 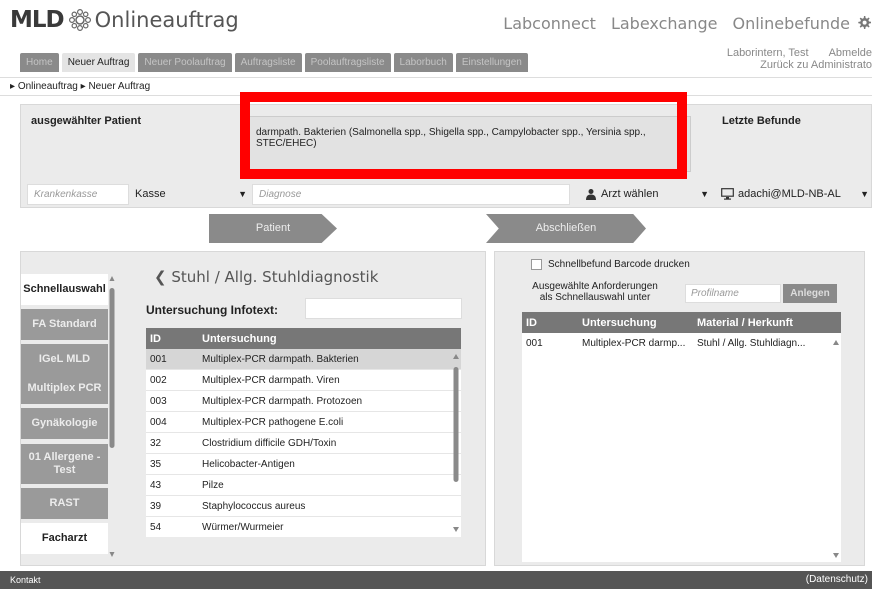 I want to click on tab-home: Home, so click(x=39, y=62).